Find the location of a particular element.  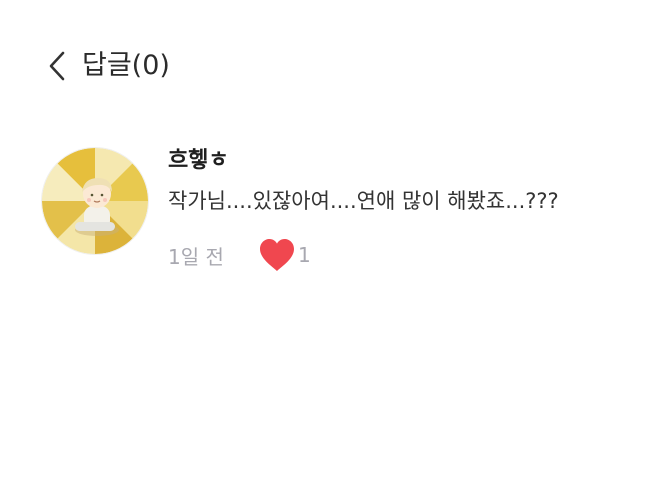

avatar is located at coordinates (95, 201).